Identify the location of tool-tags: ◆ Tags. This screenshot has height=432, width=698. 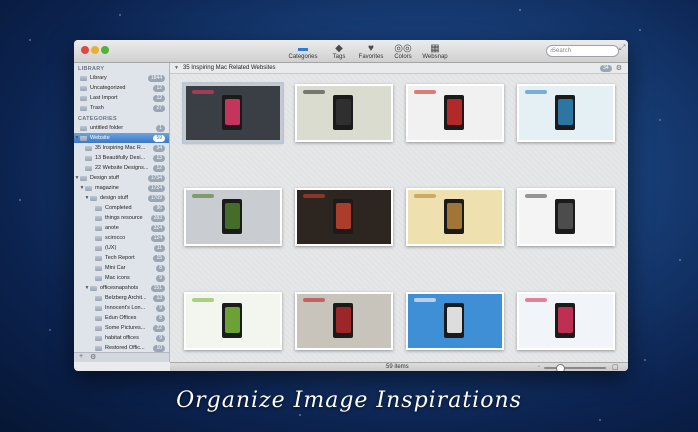
(339, 50).